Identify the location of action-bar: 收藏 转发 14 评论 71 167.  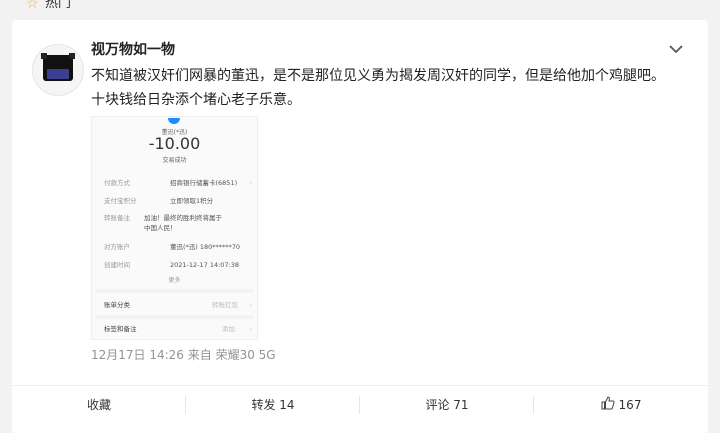
(360, 404).